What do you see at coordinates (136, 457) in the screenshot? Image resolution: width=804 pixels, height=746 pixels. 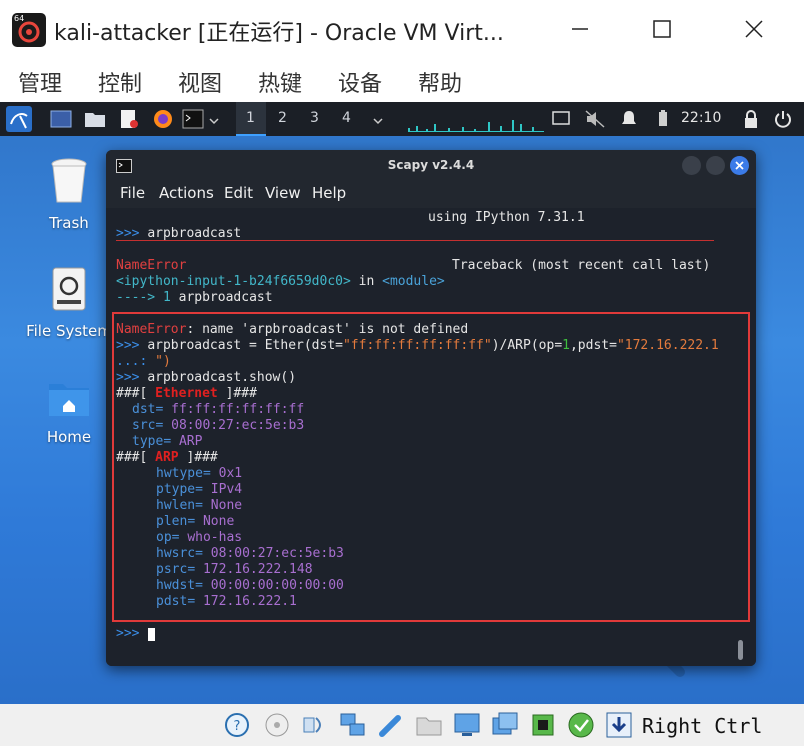 I see `layer-bracket: ###[` at bounding box center [136, 457].